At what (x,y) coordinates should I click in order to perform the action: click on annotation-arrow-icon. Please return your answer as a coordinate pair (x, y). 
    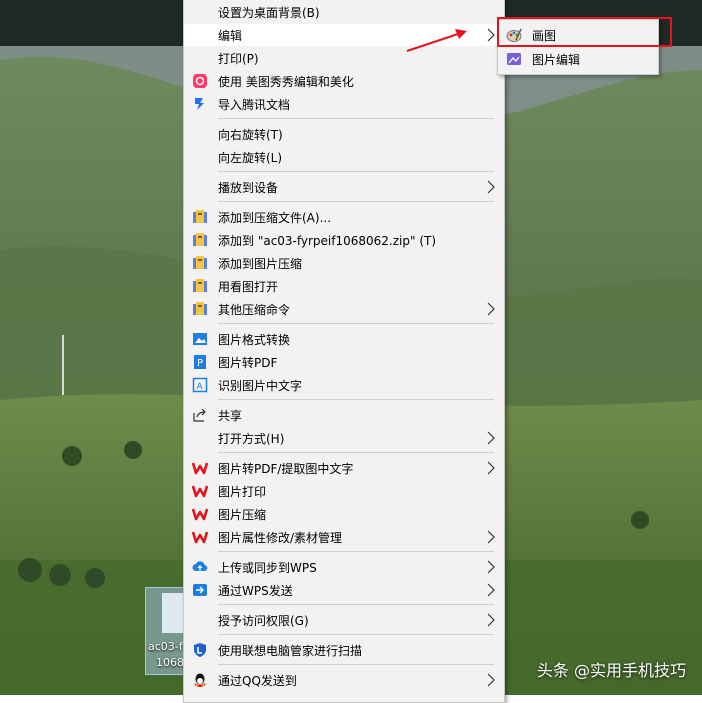
    Looking at the image, I should click on (436, 40).